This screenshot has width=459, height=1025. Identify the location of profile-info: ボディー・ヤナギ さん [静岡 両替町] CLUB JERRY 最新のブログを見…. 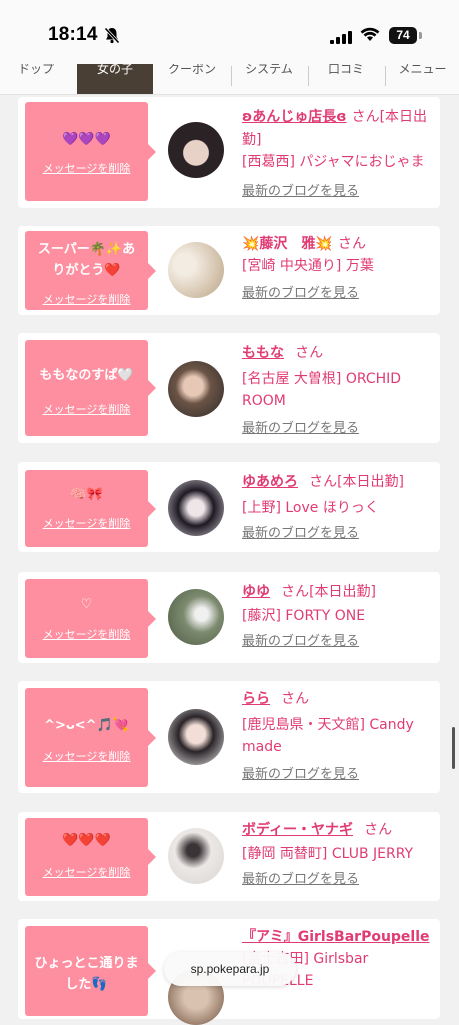
(338, 854).